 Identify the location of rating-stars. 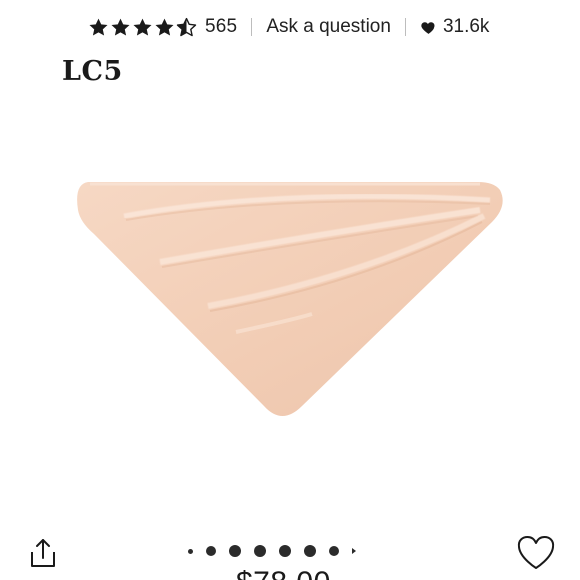
(142, 27).